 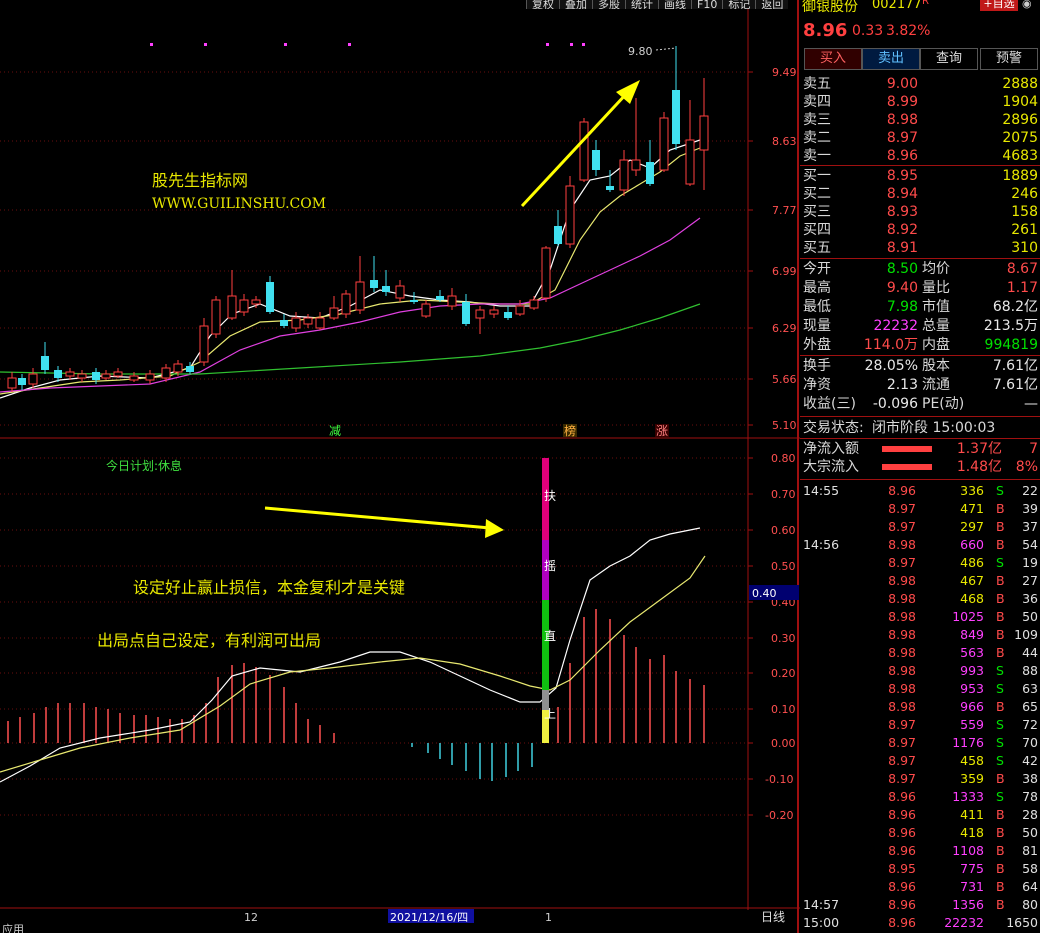 What do you see at coordinates (920, 230) in the screenshot?
I see `orderbook-row: 买四 8.92 261` at bounding box center [920, 230].